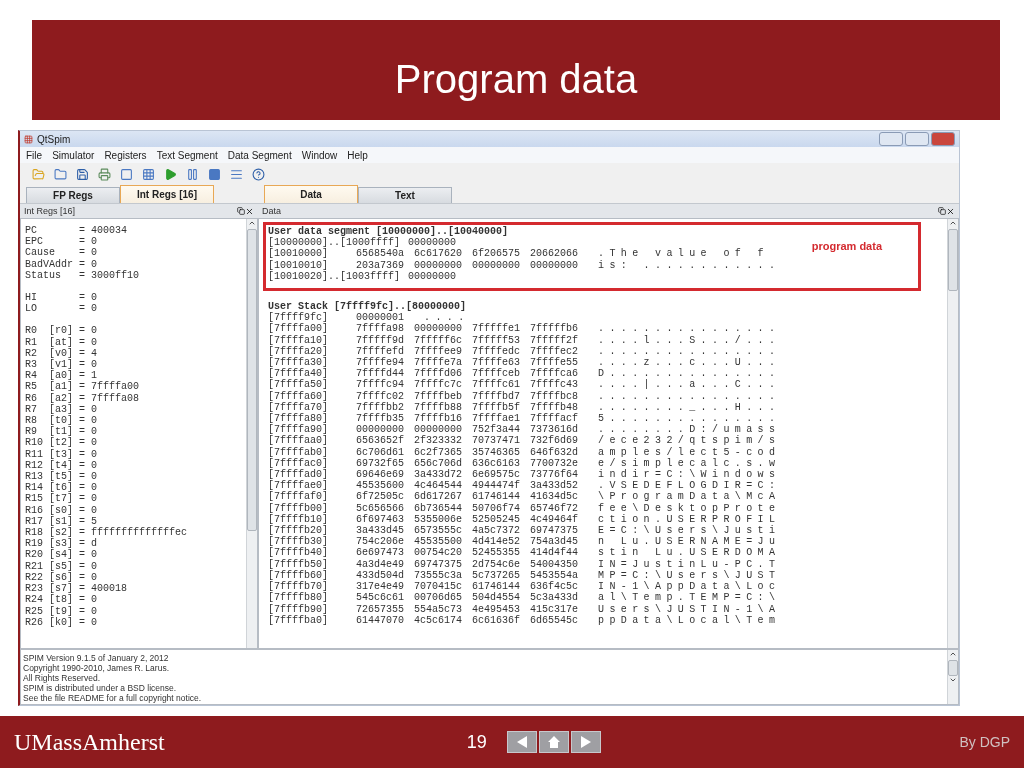 This screenshot has width=1024, height=768. What do you see at coordinates (77, 589) in the screenshot?
I see `register-line: R23 [s7] = 400018` at bounding box center [77, 589].